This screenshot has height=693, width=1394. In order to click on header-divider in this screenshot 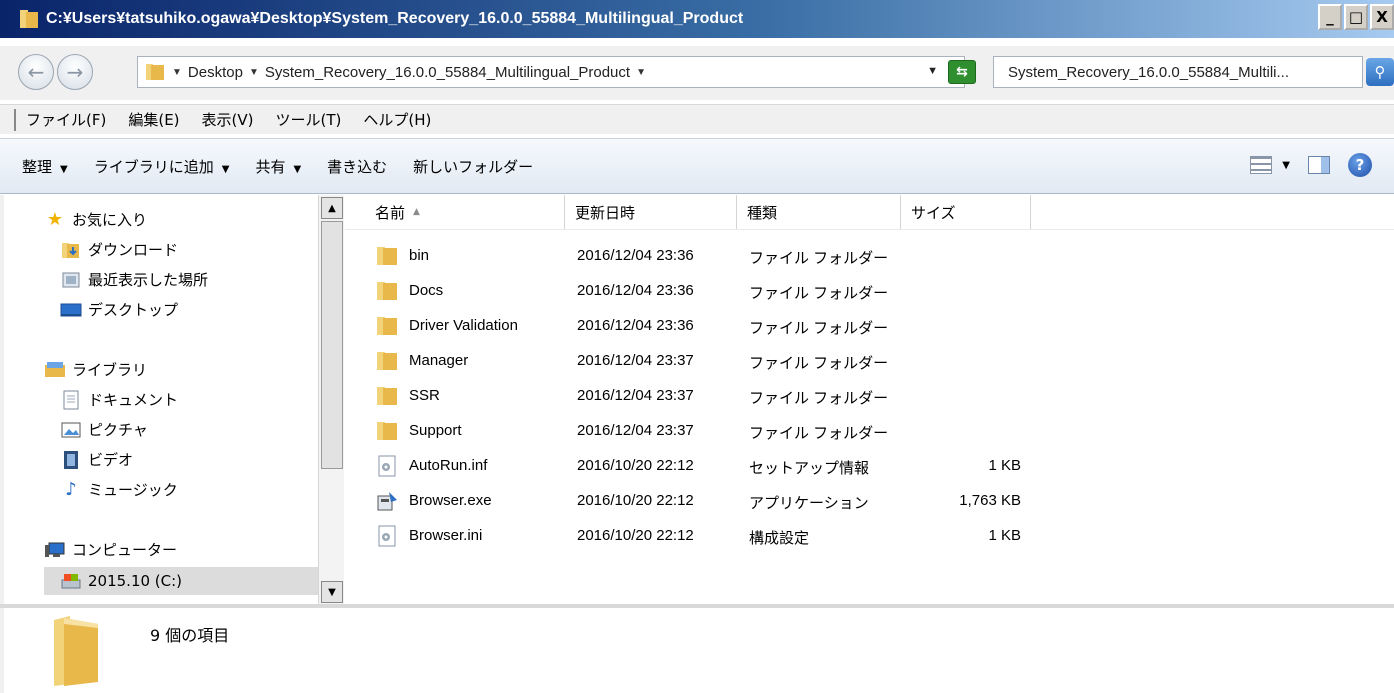, I will do `click(869, 229)`.